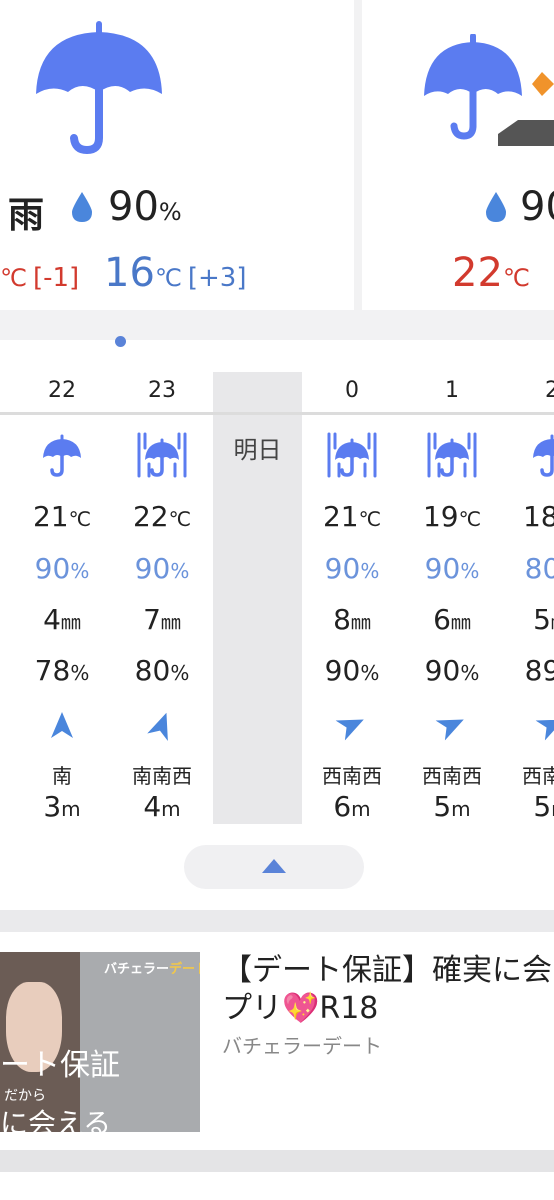 This screenshot has width=554, height=1200. What do you see at coordinates (549, 390) in the screenshot?
I see `hour-label: 2` at bounding box center [549, 390].